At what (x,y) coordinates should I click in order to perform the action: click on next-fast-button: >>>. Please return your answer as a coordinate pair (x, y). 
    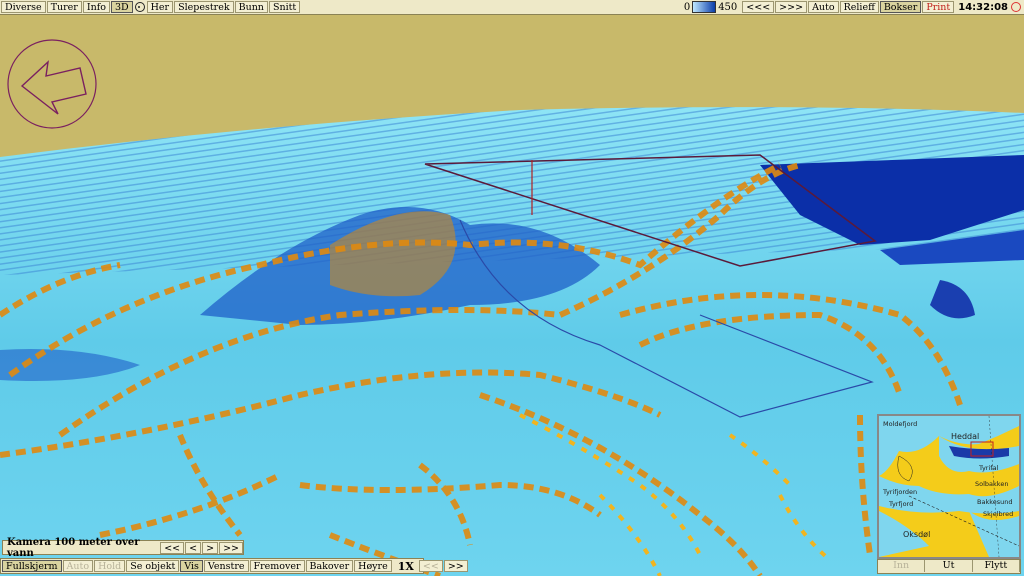
    Looking at the image, I should click on (791, 7).